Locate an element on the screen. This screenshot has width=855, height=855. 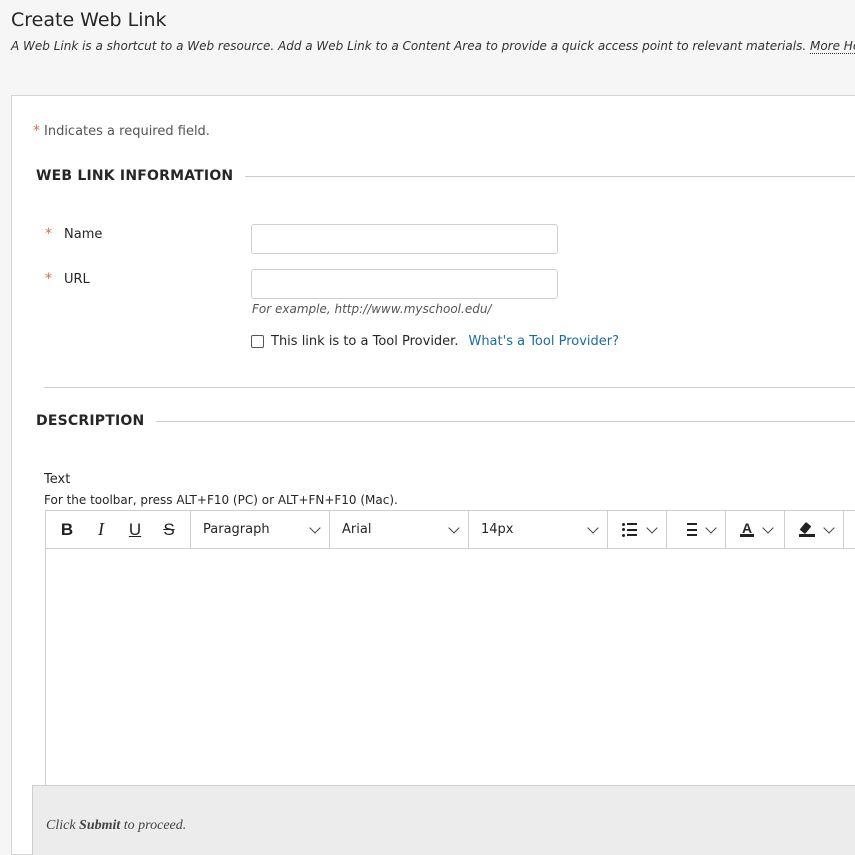
format-group: B I U S is located at coordinates (118, 529).